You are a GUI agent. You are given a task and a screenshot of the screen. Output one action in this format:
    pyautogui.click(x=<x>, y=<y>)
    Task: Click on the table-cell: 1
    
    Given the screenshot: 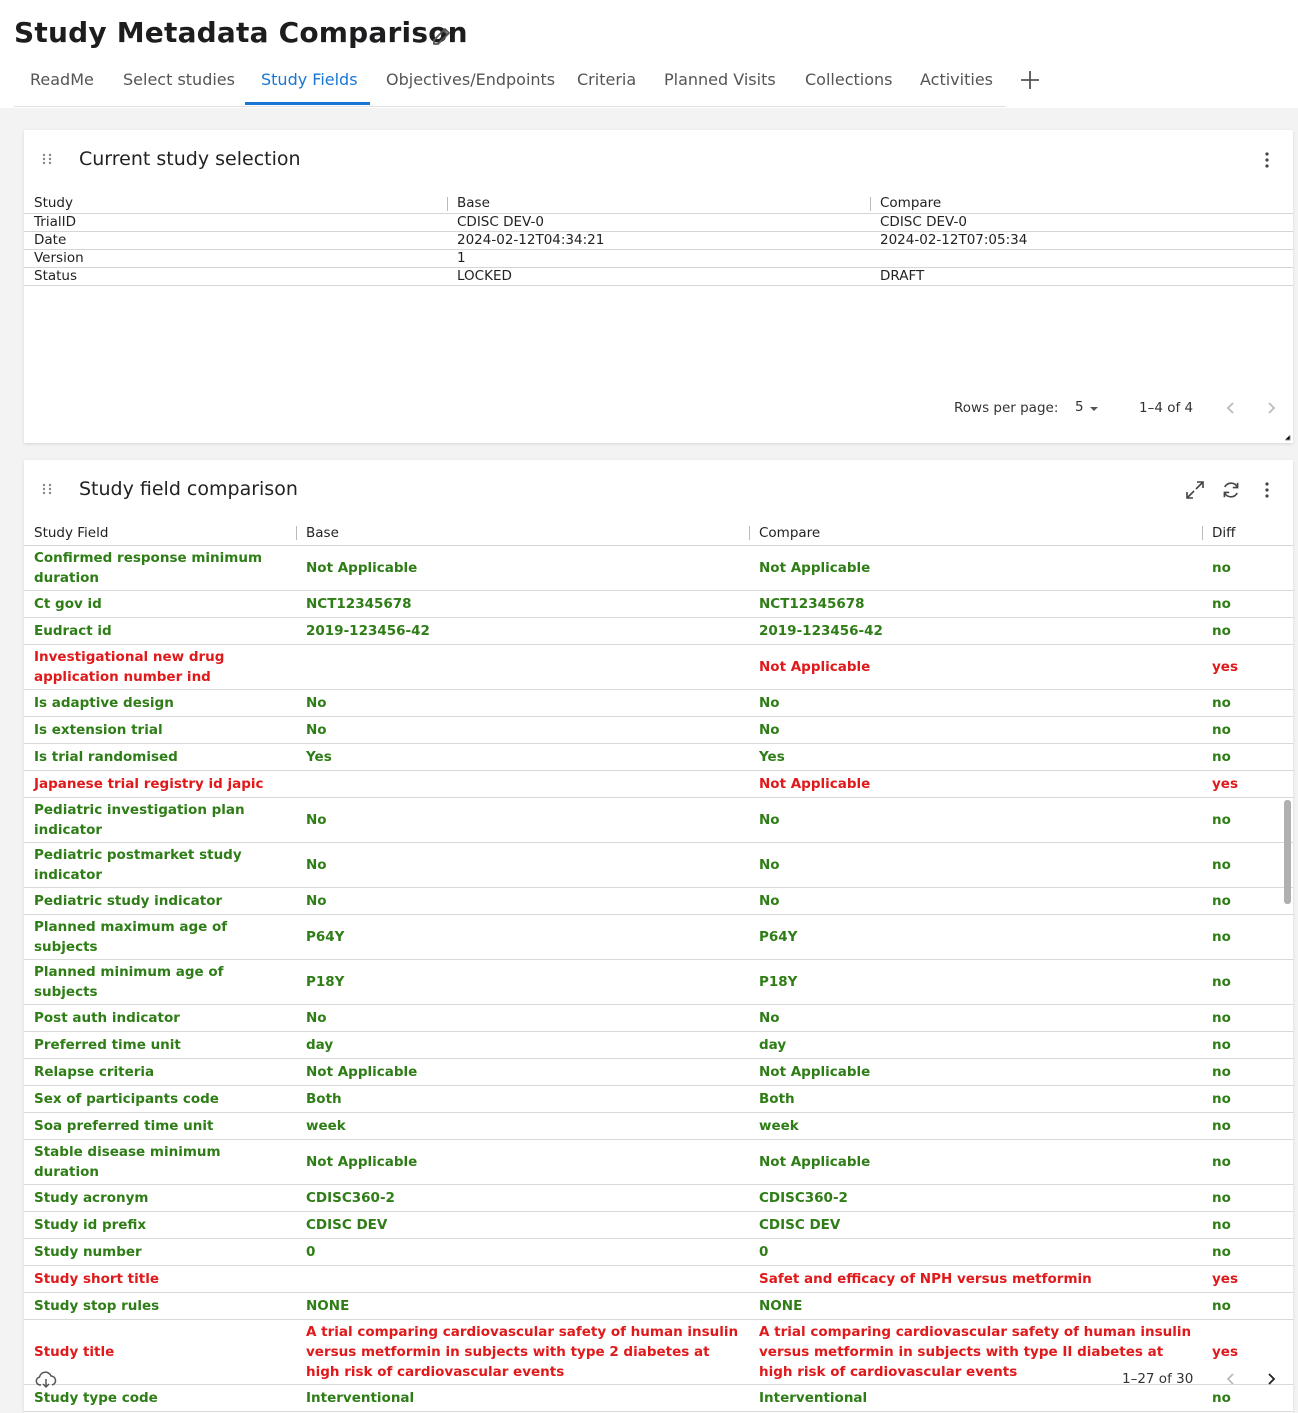 What is the action you would take?
    pyautogui.click(x=658, y=258)
    